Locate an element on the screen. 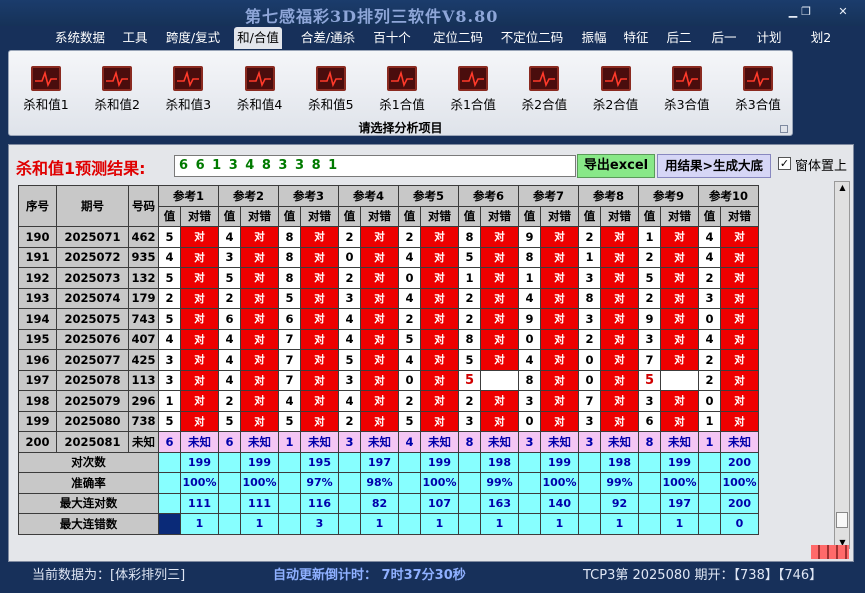 This screenshot has width=865, height=593. menu-item-9: 特征 is located at coordinates (636, 38).